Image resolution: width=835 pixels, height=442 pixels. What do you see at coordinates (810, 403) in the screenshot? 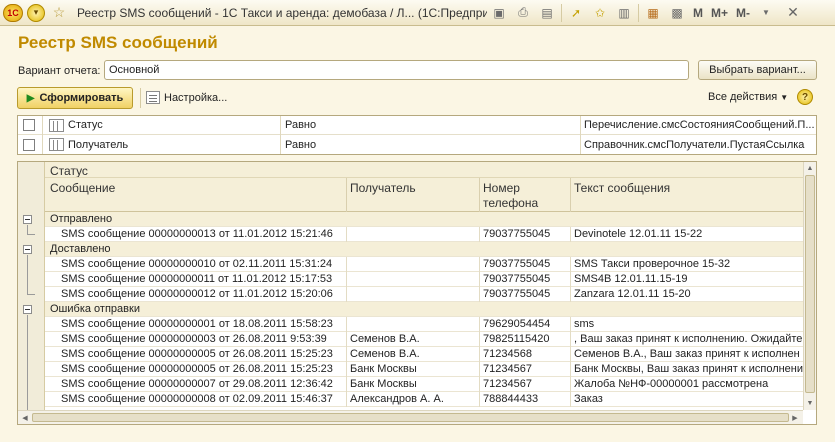
I see `scroll-down-icon: ▼` at bounding box center [810, 403].